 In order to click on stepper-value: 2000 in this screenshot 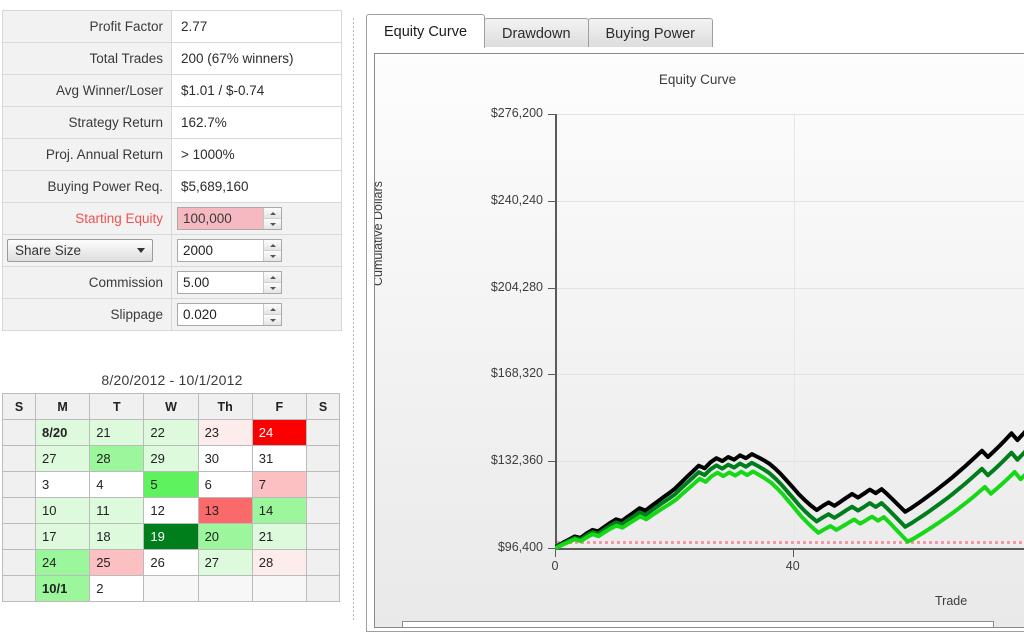, I will do `click(220, 250)`.